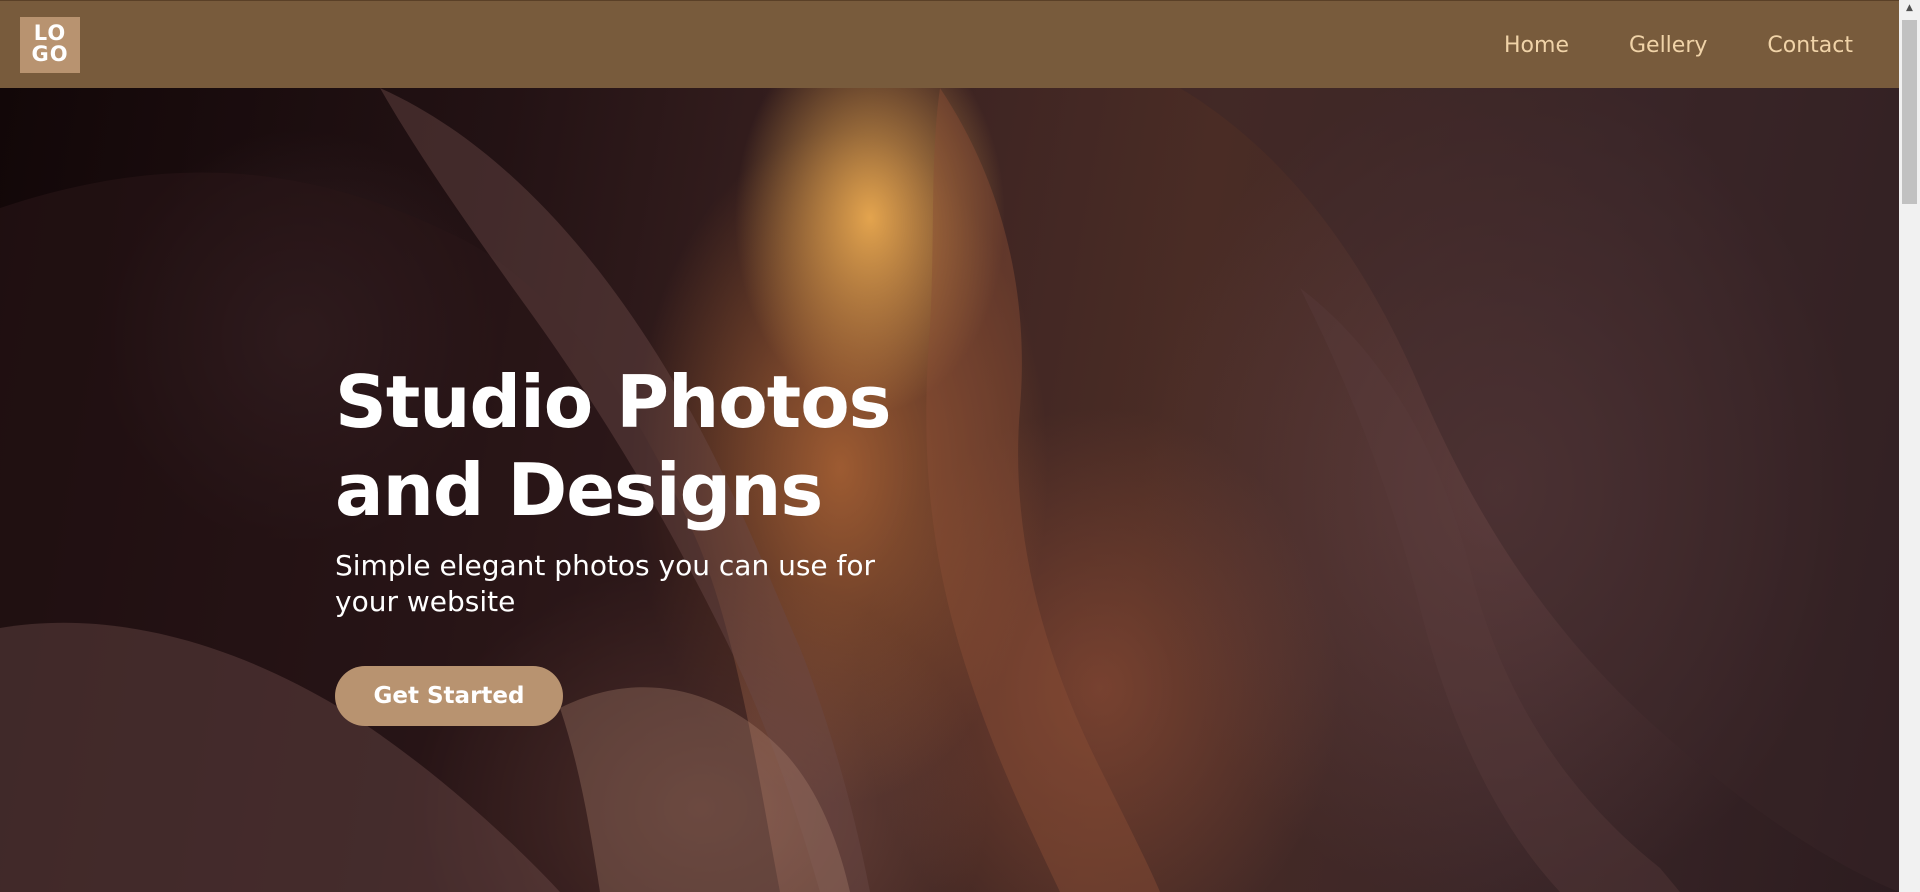  What do you see at coordinates (579, 490) in the screenshot?
I see `hero-title-line2: and Designs` at bounding box center [579, 490].